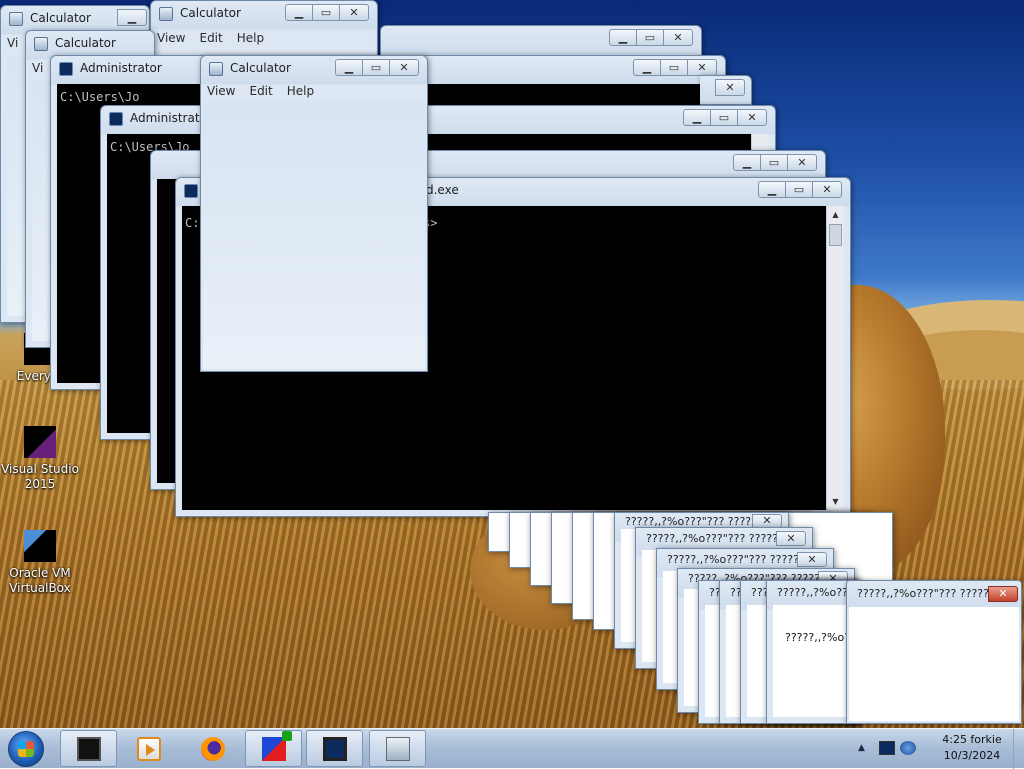  What do you see at coordinates (835, 358) in the screenshot?
I see `console-scrollbar: ▲ ▼` at bounding box center [835, 358].